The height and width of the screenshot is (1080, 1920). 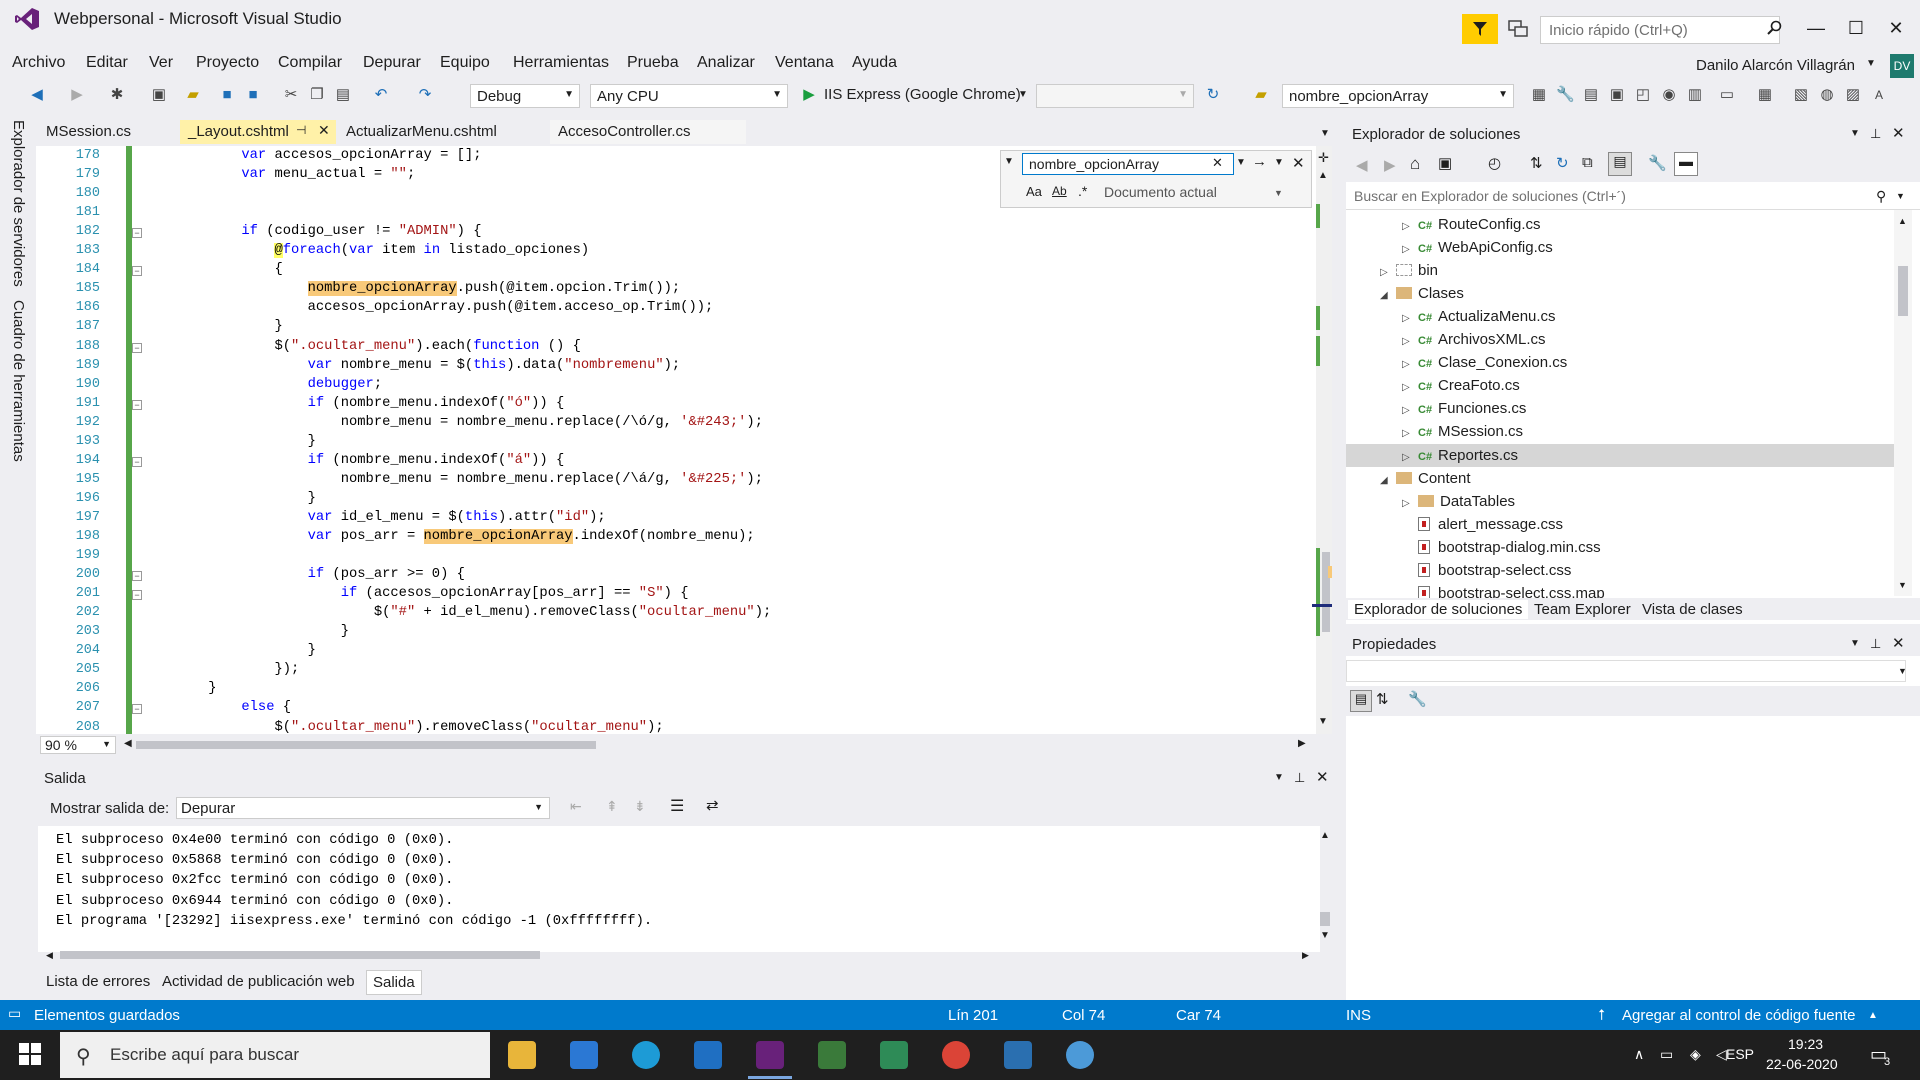 What do you see at coordinates (1639, 1054) in the screenshot?
I see `show-hidden-icons-icon: ∧` at bounding box center [1639, 1054].